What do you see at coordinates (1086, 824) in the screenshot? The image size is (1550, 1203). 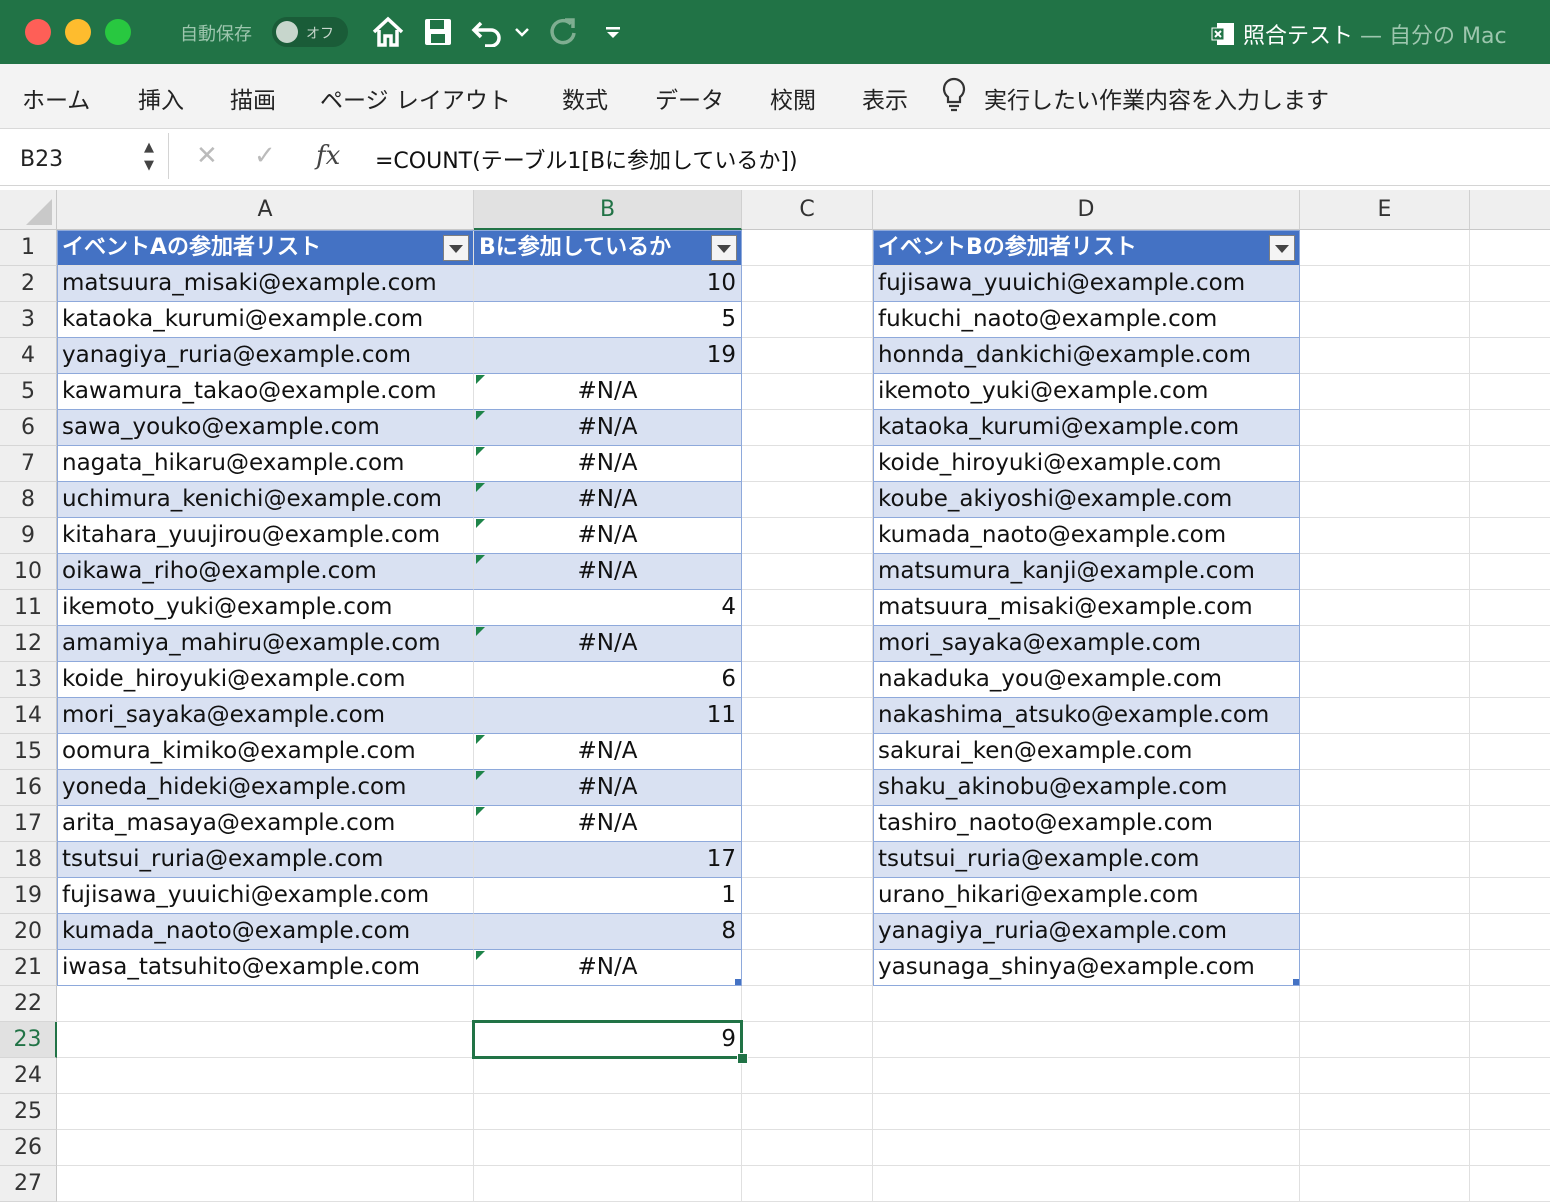 I see `table-row-email: tashiro_naoto@example.com` at bounding box center [1086, 824].